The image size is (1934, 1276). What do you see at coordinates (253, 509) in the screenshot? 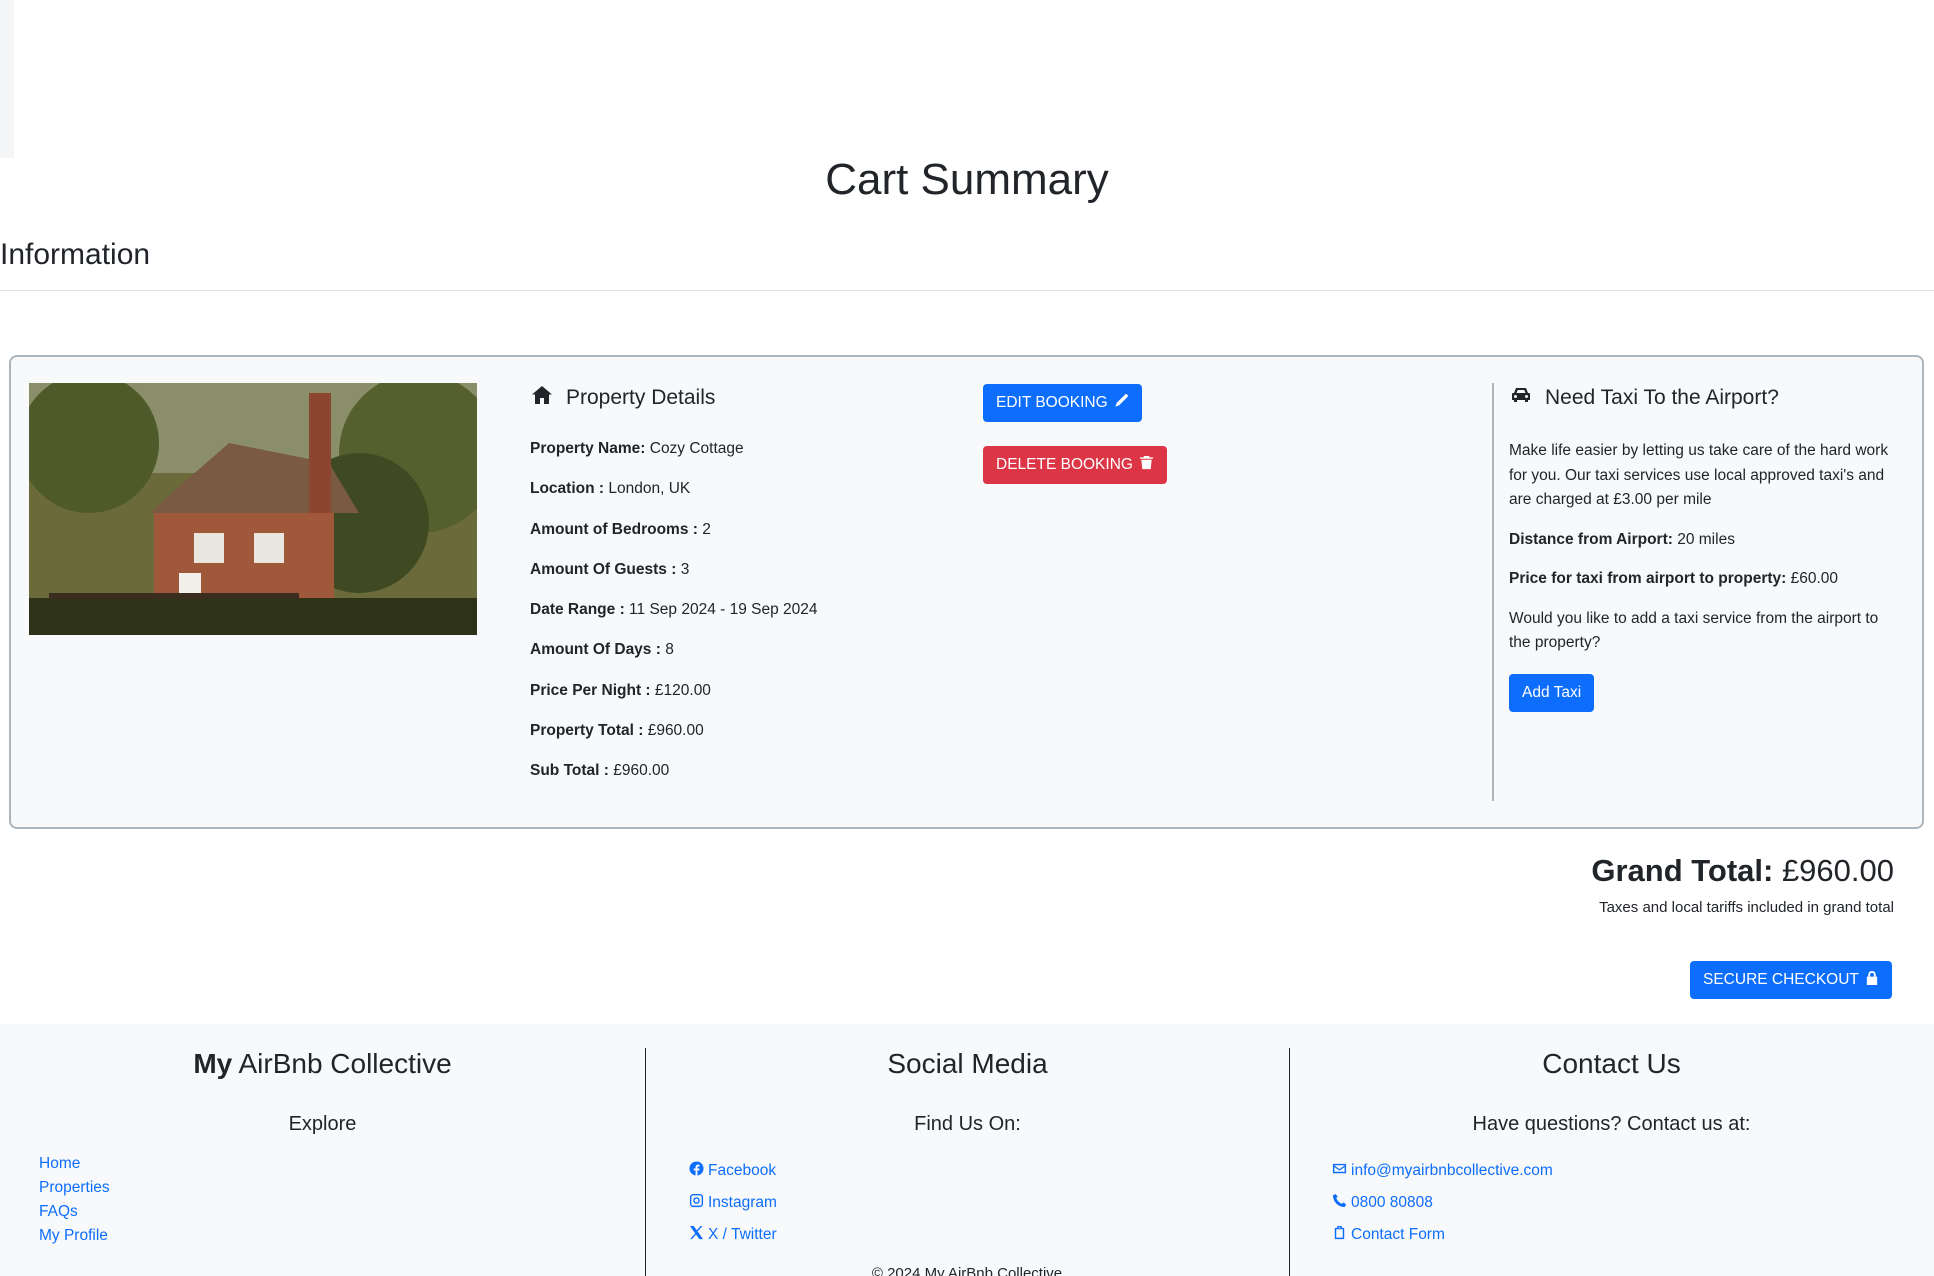
I see `property-photo` at bounding box center [253, 509].